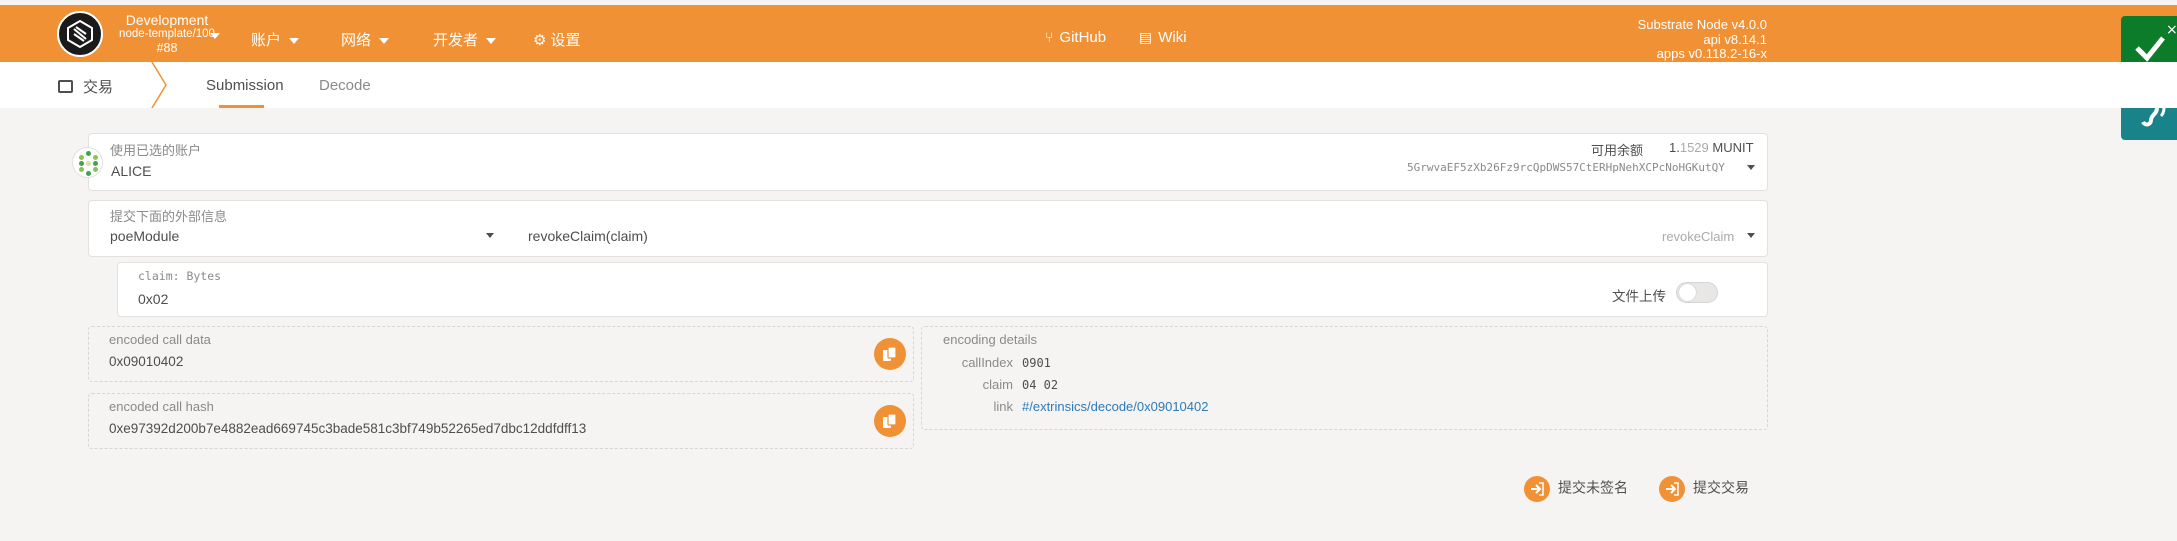 The width and height of the screenshot is (2177, 541). What do you see at coordinates (167, 20) in the screenshot?
I see `chain-name: Development` at bounding box center [167, 20].